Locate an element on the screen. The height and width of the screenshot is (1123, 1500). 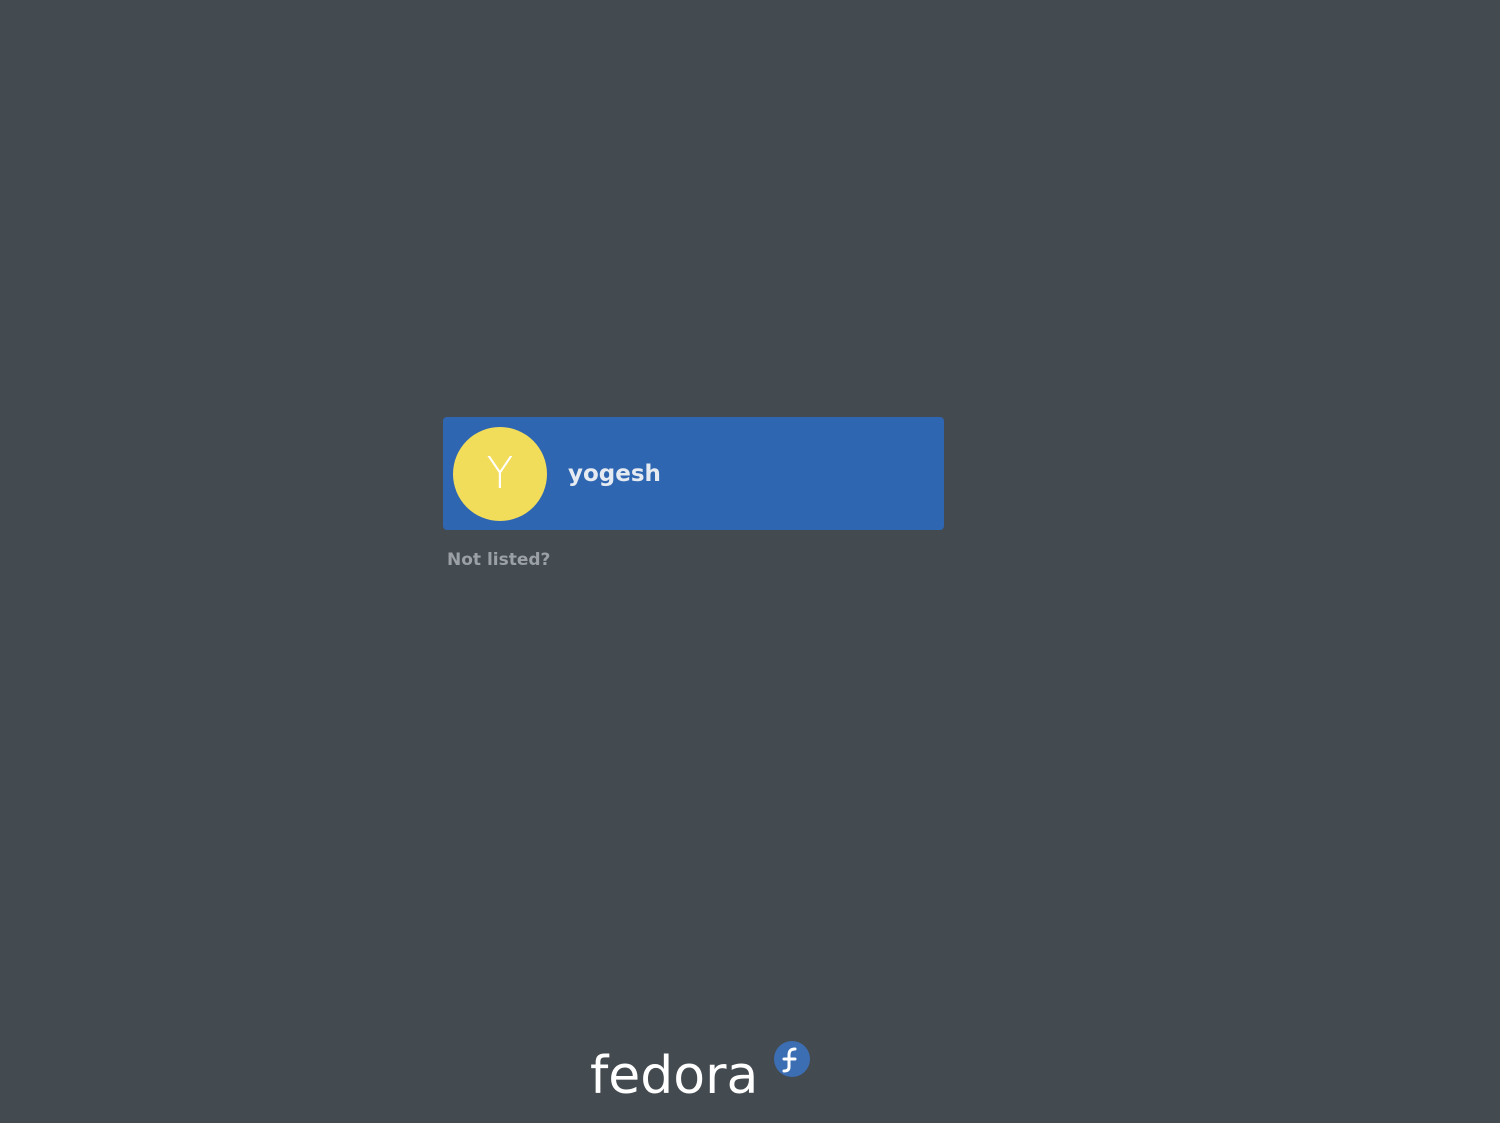
avatar-initial: Y is located at coordinates (500, 473).